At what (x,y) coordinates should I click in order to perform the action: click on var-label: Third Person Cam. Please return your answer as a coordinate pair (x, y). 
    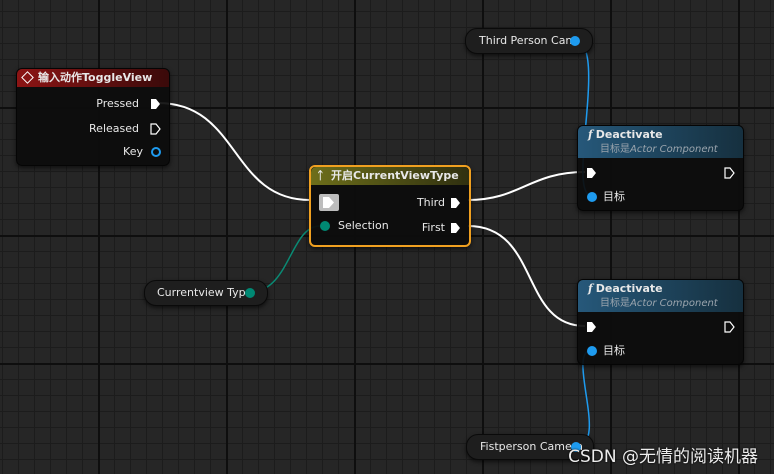
    Looking at the image, I should click on (528, 40).